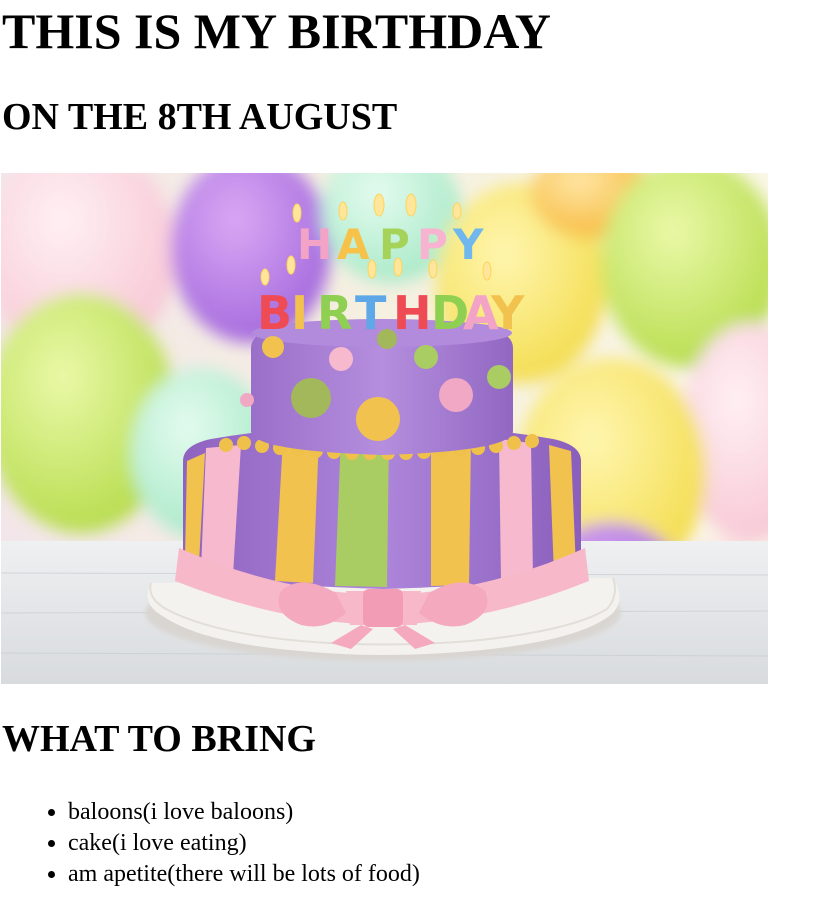 The height and width of the screenshot is (902, 828). Describe the element at coordinates (244, 812) in the screenshot. I see `list-item: baloons(i love baloons)` at that location.